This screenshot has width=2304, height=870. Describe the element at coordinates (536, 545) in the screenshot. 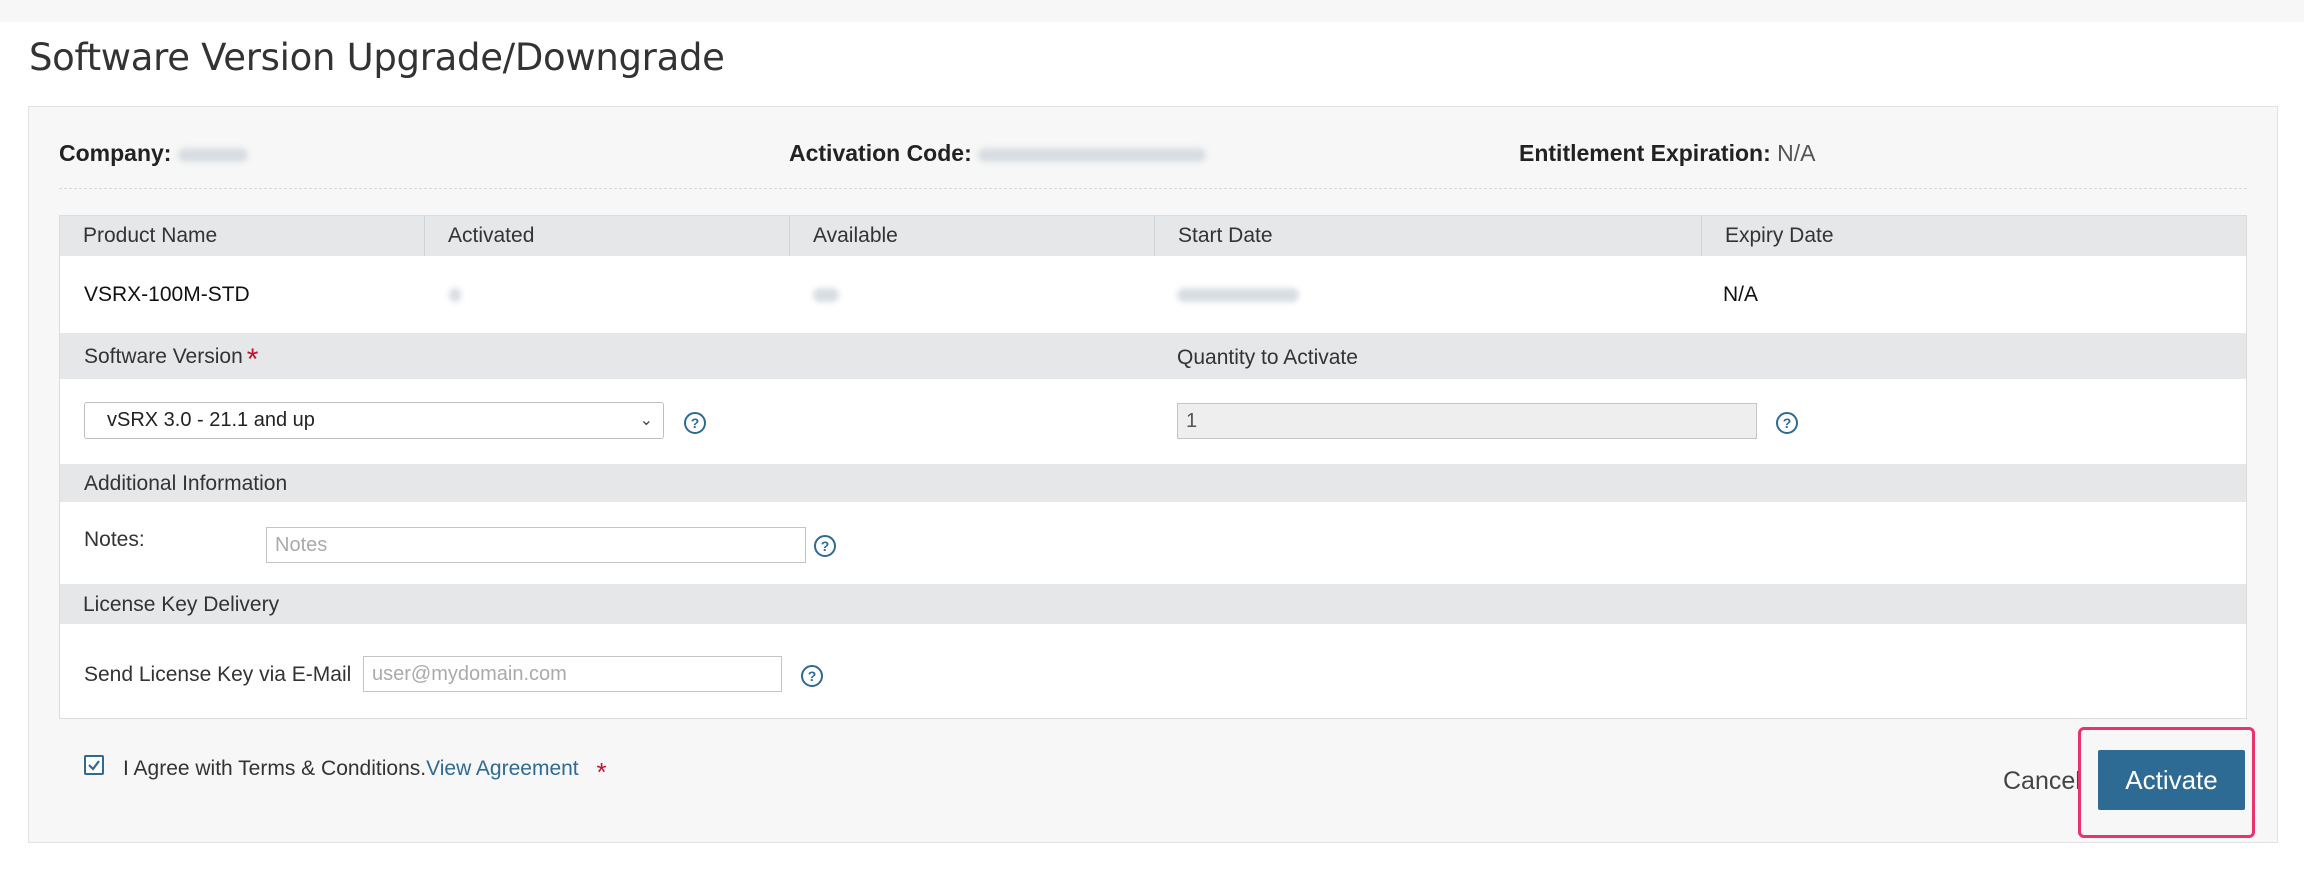

I see `notes-input: Notes` at that location.